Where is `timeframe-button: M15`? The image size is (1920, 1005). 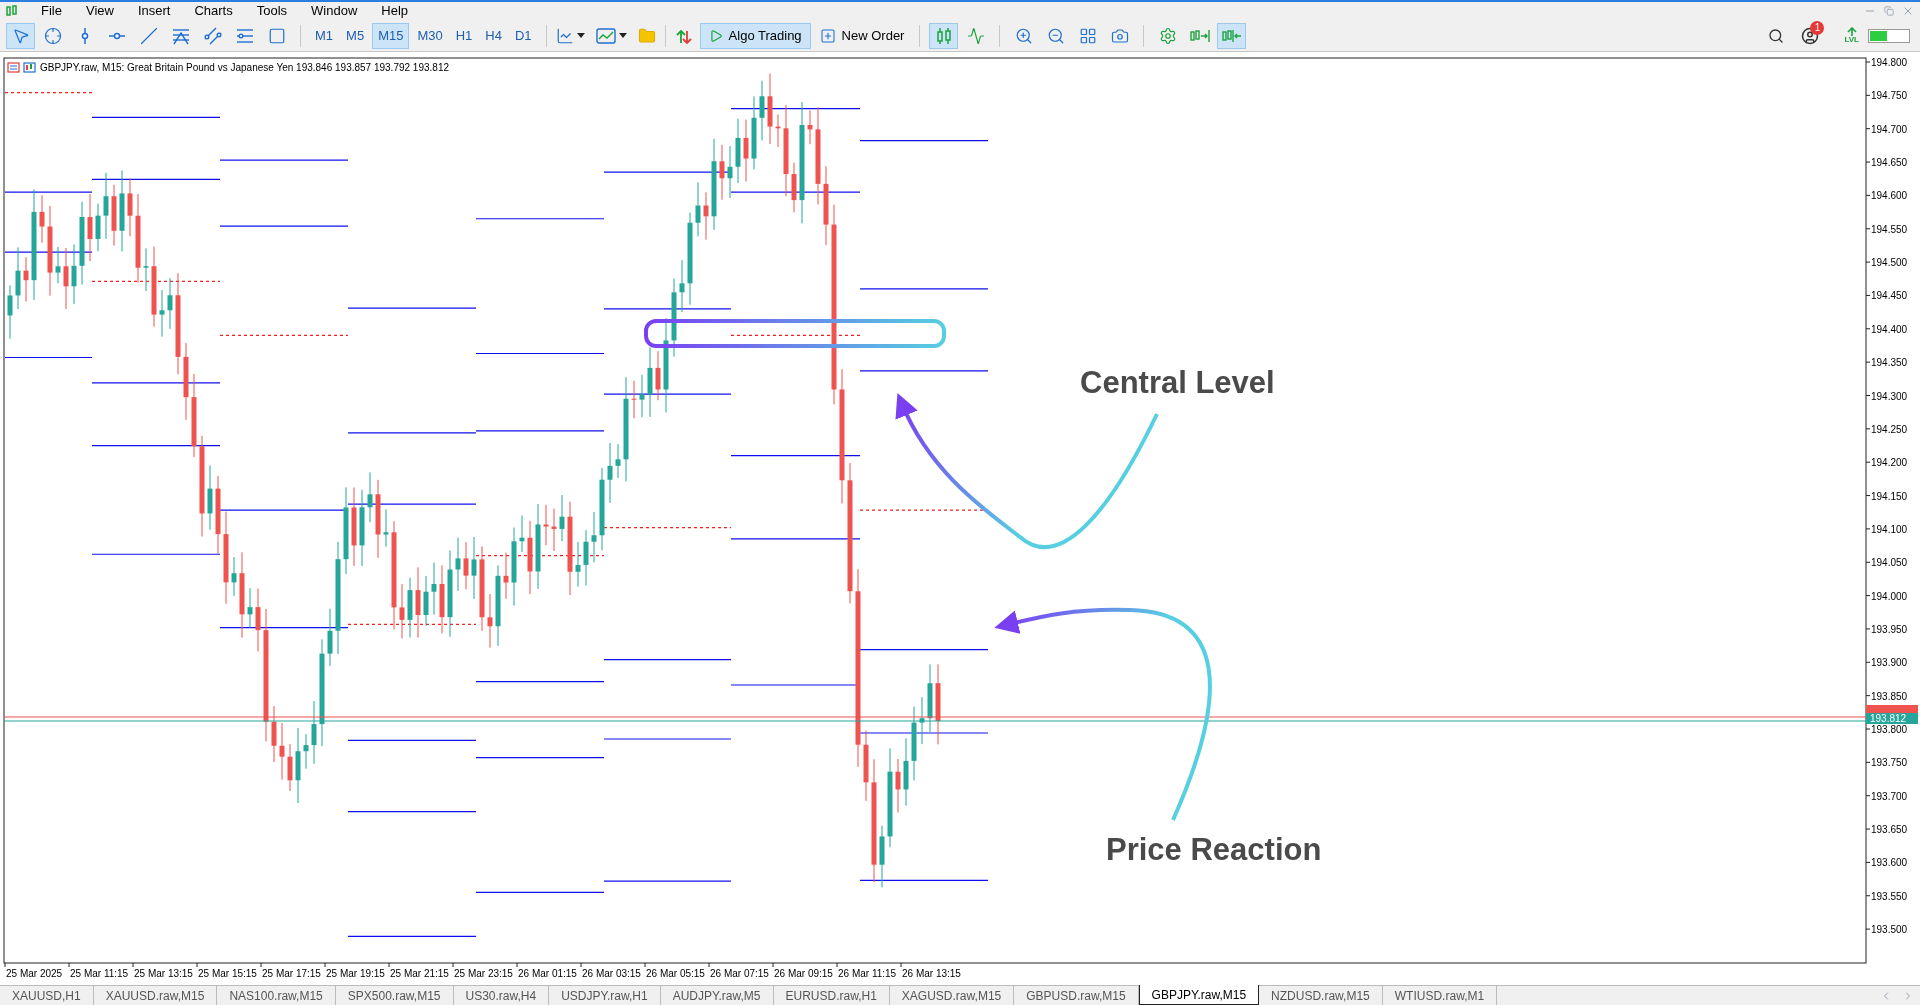 timeframe-button: M15 is located at coordinates (391, 35).